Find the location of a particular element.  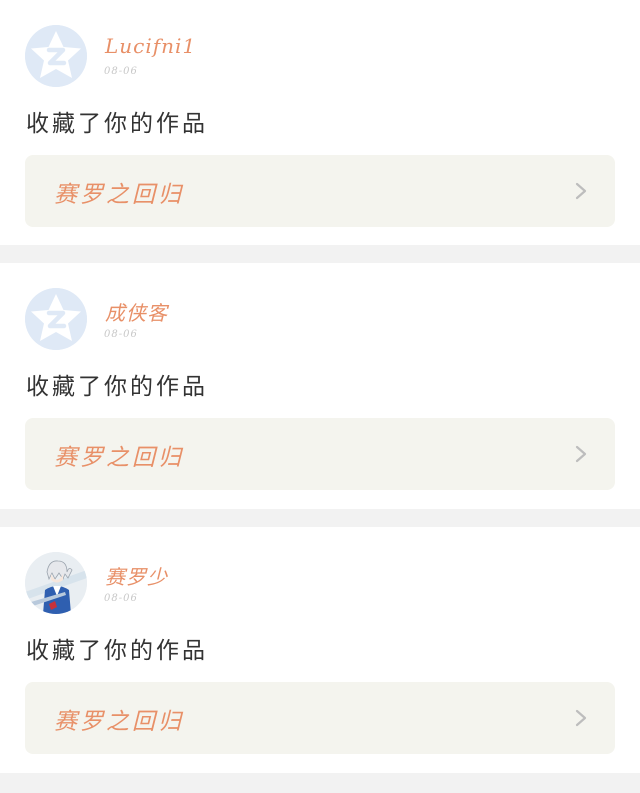

username: 赛罗少 is located at coordinates (136, 575).